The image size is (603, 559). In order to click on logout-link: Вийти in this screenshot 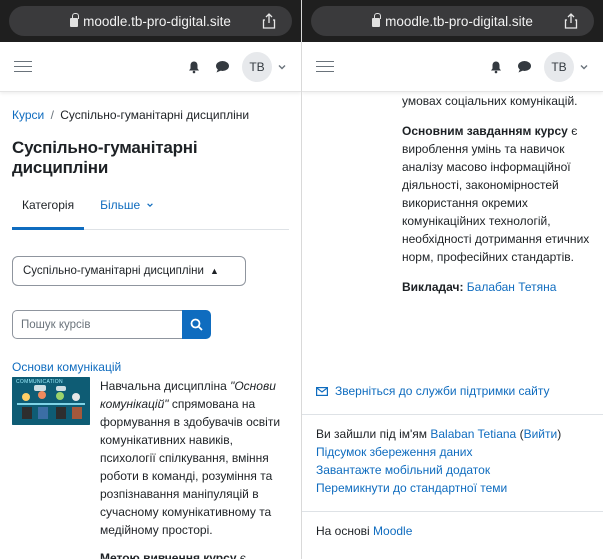, I will do `click(541, 434)`.